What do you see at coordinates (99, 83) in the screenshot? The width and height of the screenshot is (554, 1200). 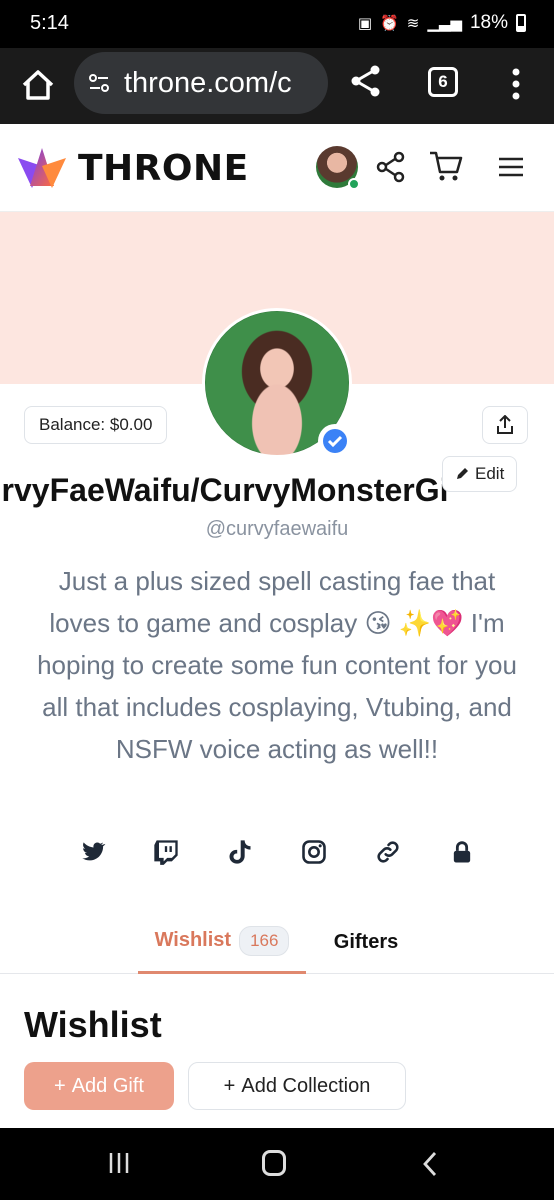 I see `site-settings-icon` at bounding box center [99, 83].